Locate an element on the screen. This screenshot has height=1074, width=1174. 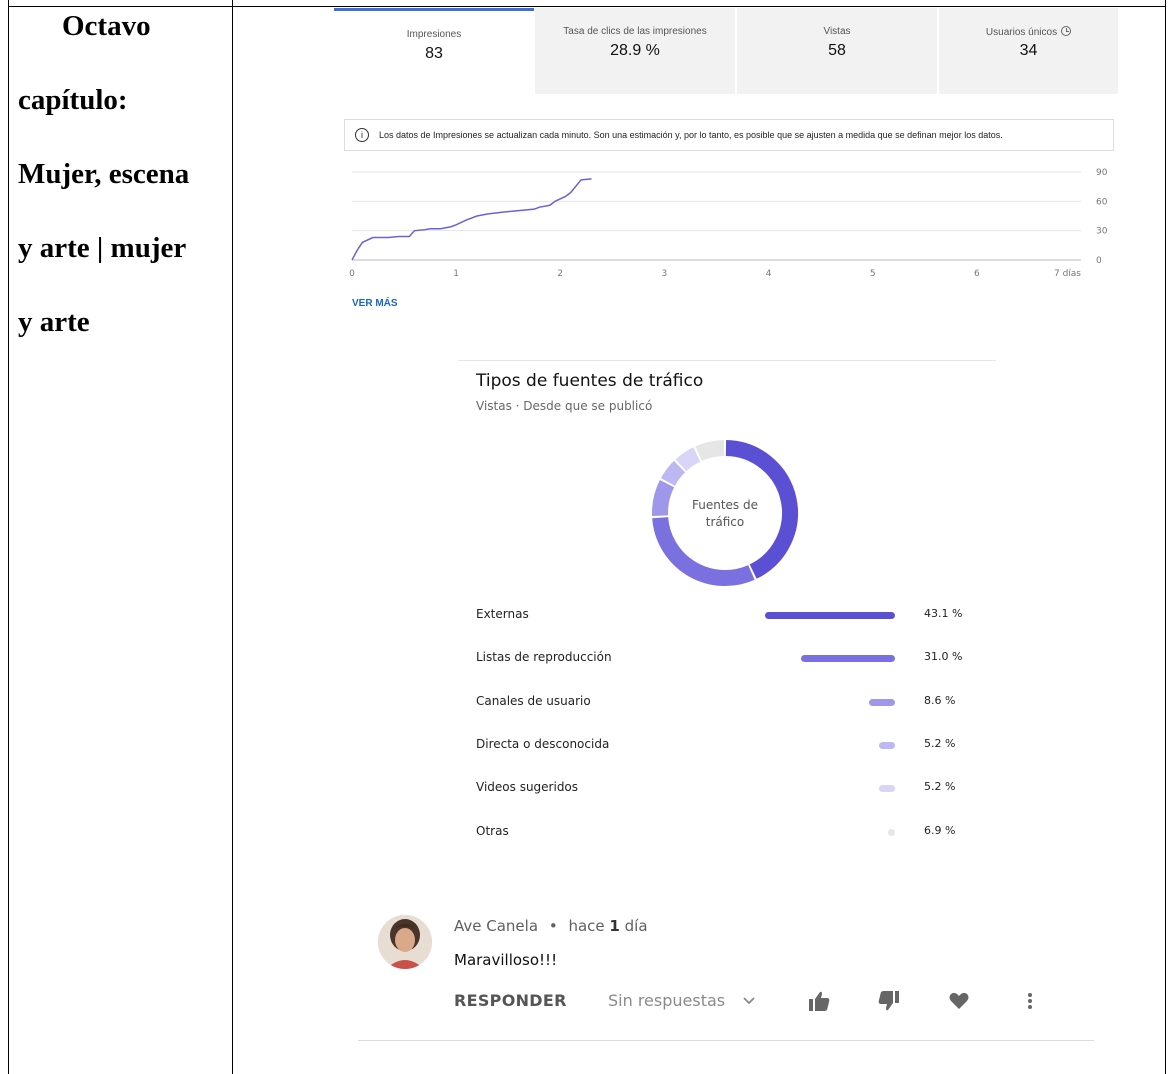
chevron-down-icon is located at coordinates (749, 1001).